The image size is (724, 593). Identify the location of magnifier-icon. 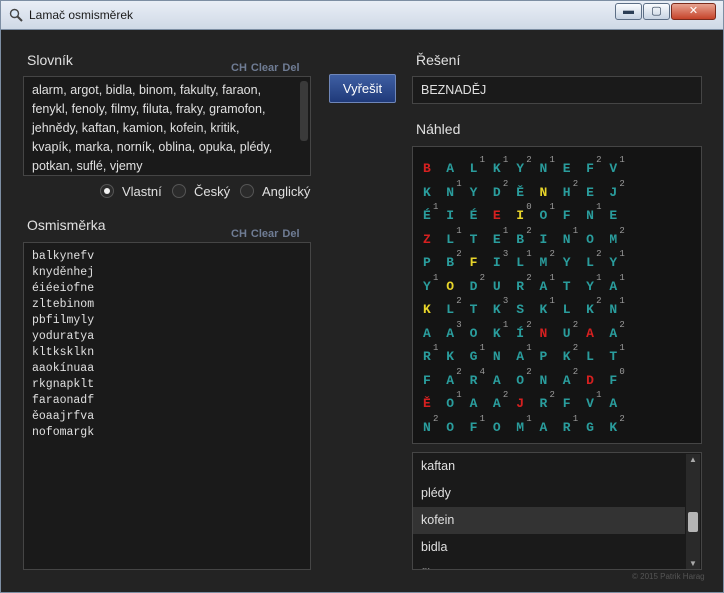
(16, 15).